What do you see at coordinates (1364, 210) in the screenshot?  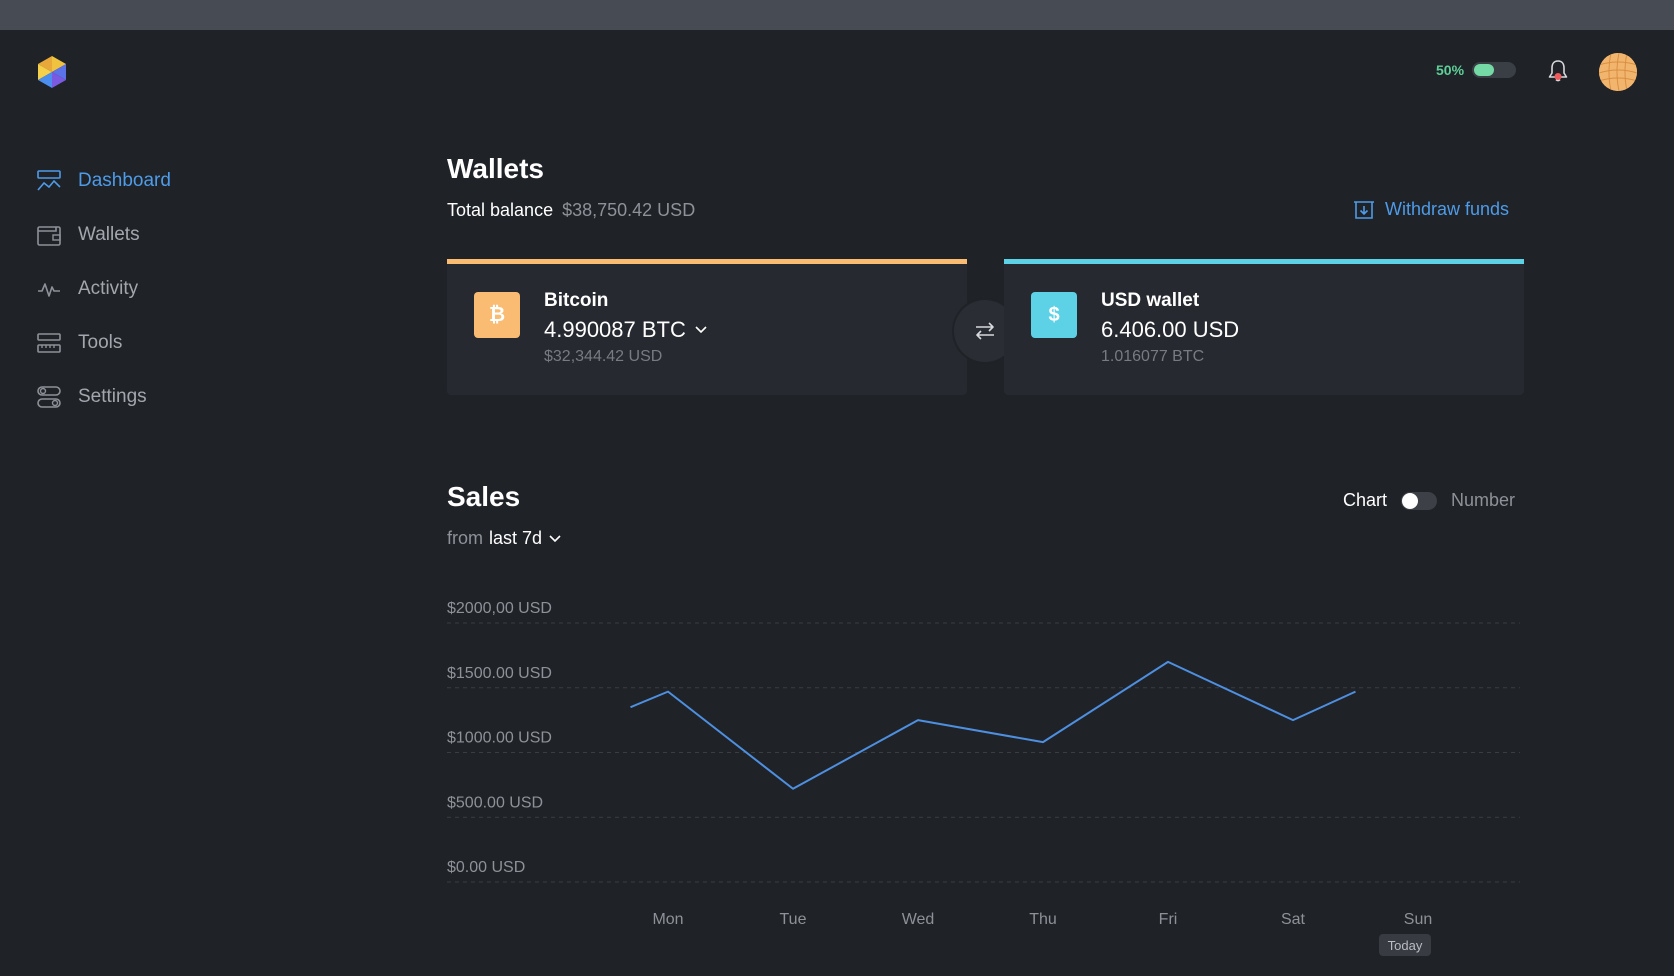 I see `withdraw-icon` at bounding box center [1364, 210].